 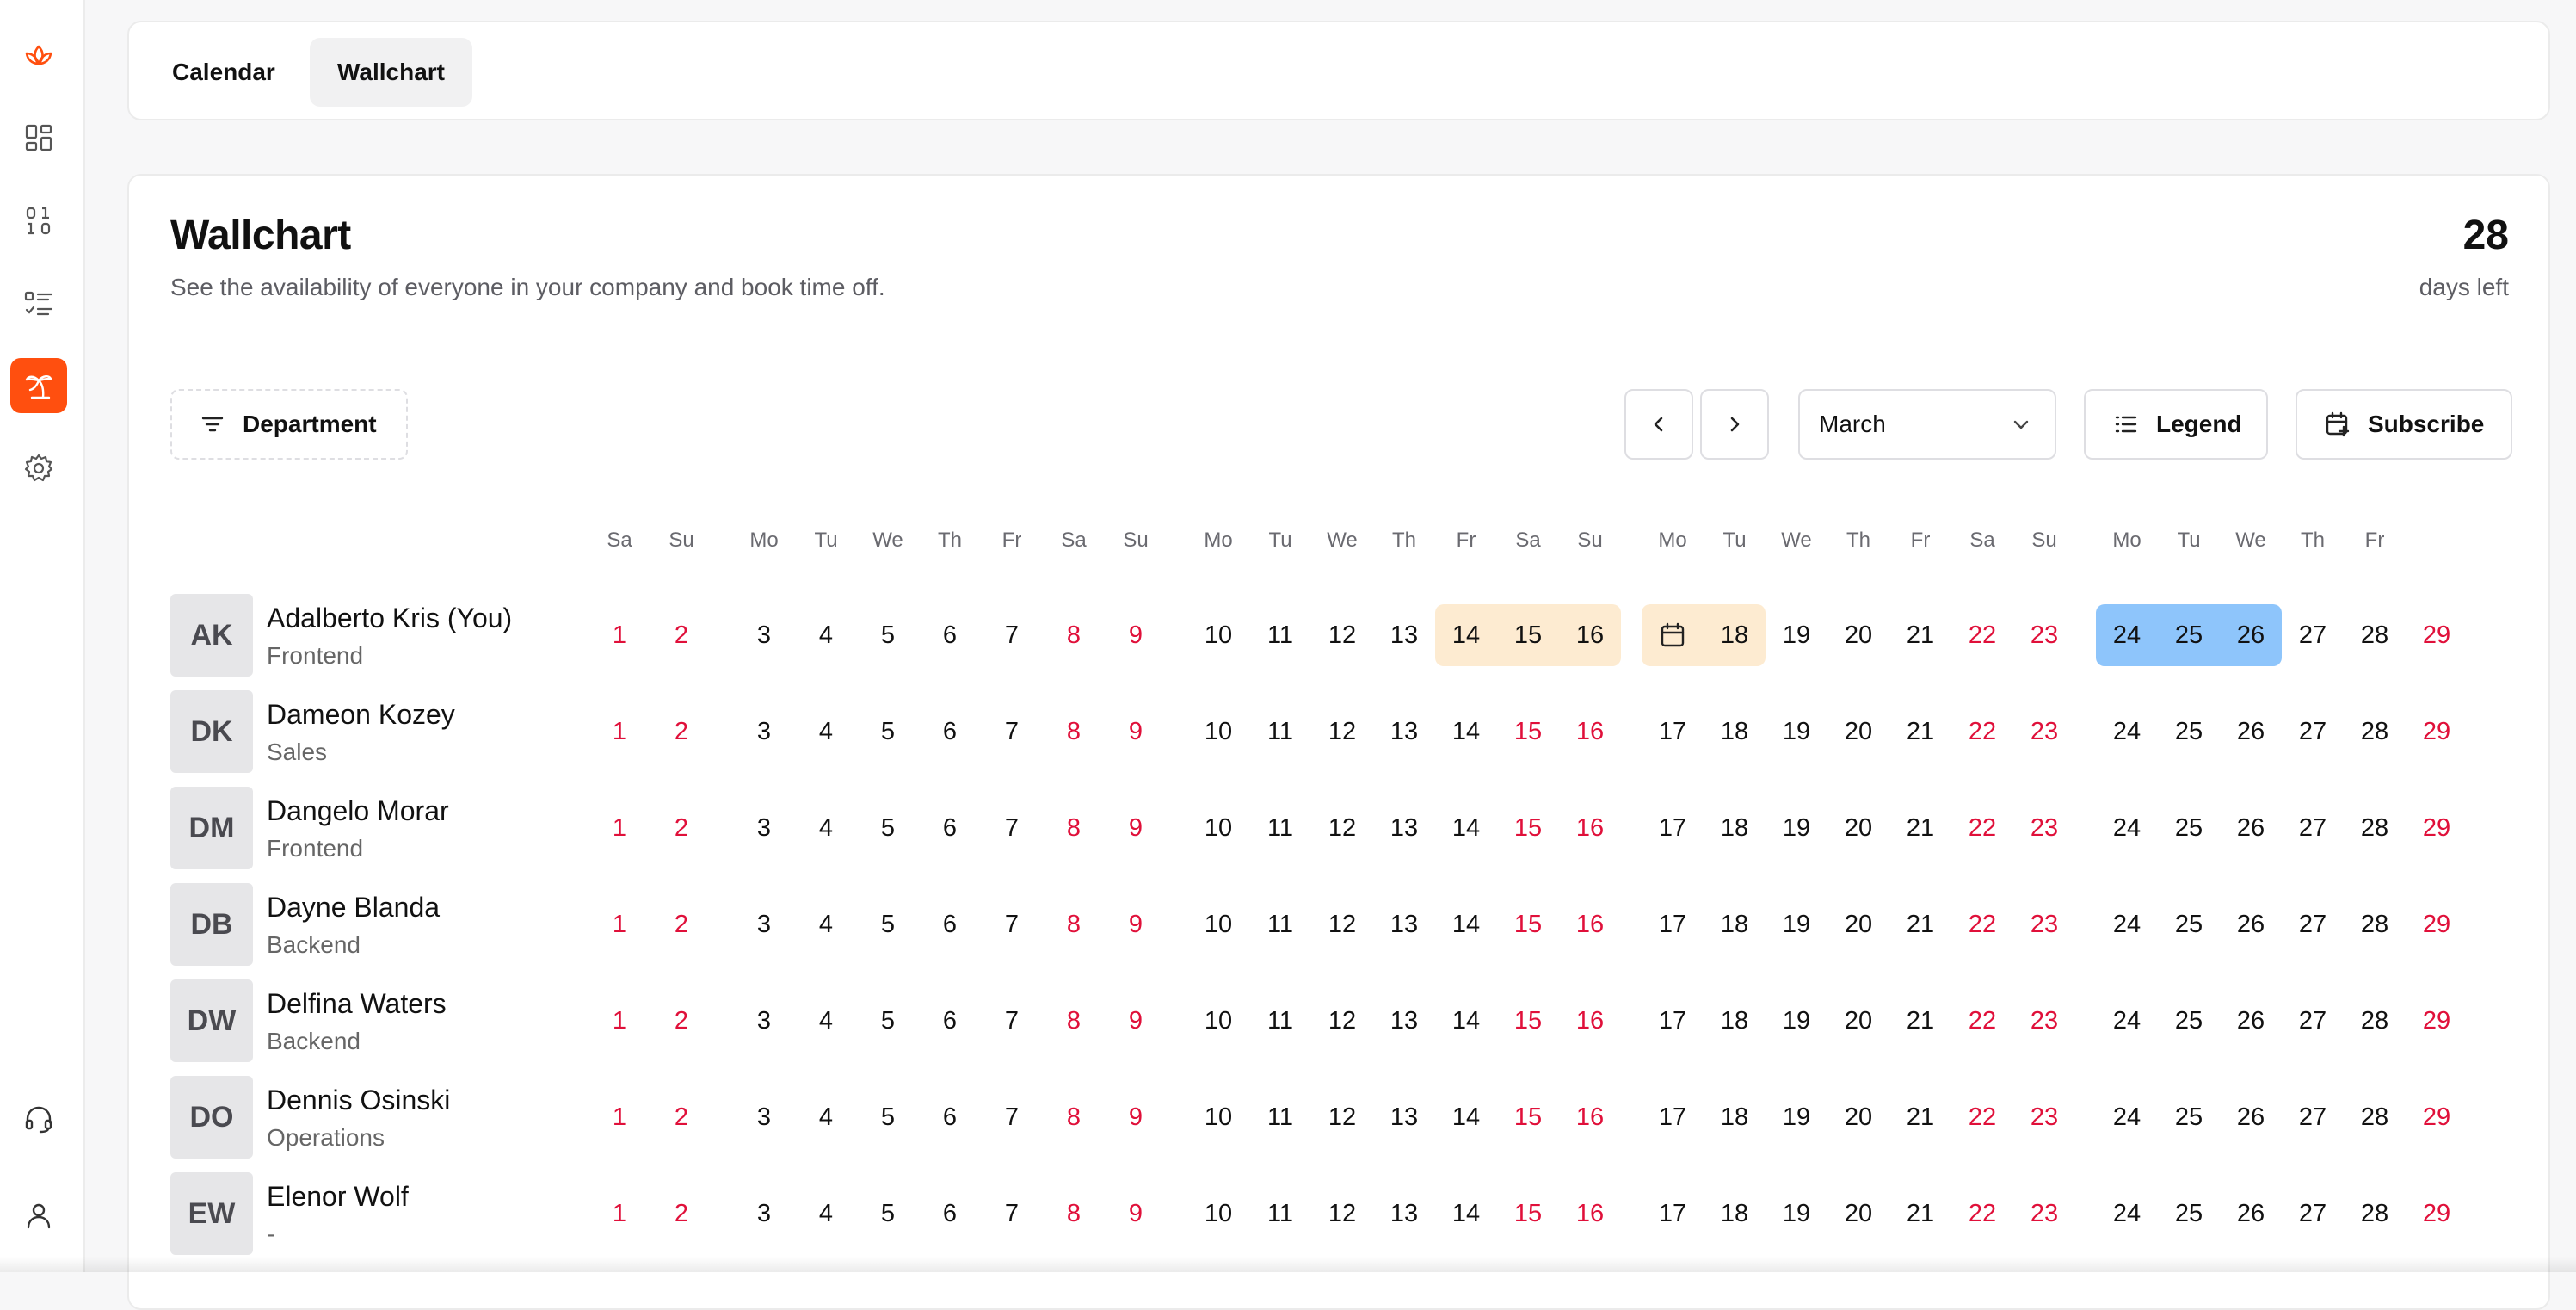 I want to click on month-select: March, so click(x=1927, y=424).